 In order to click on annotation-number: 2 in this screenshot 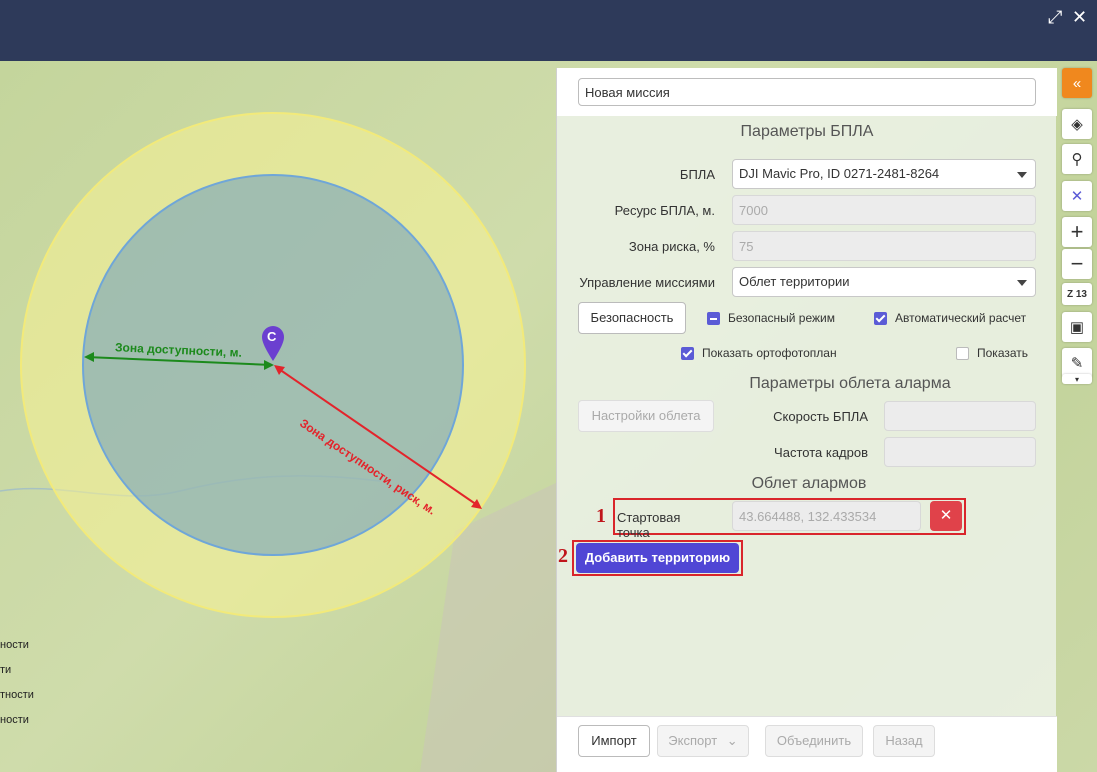, I will do `click(563, 556)`.